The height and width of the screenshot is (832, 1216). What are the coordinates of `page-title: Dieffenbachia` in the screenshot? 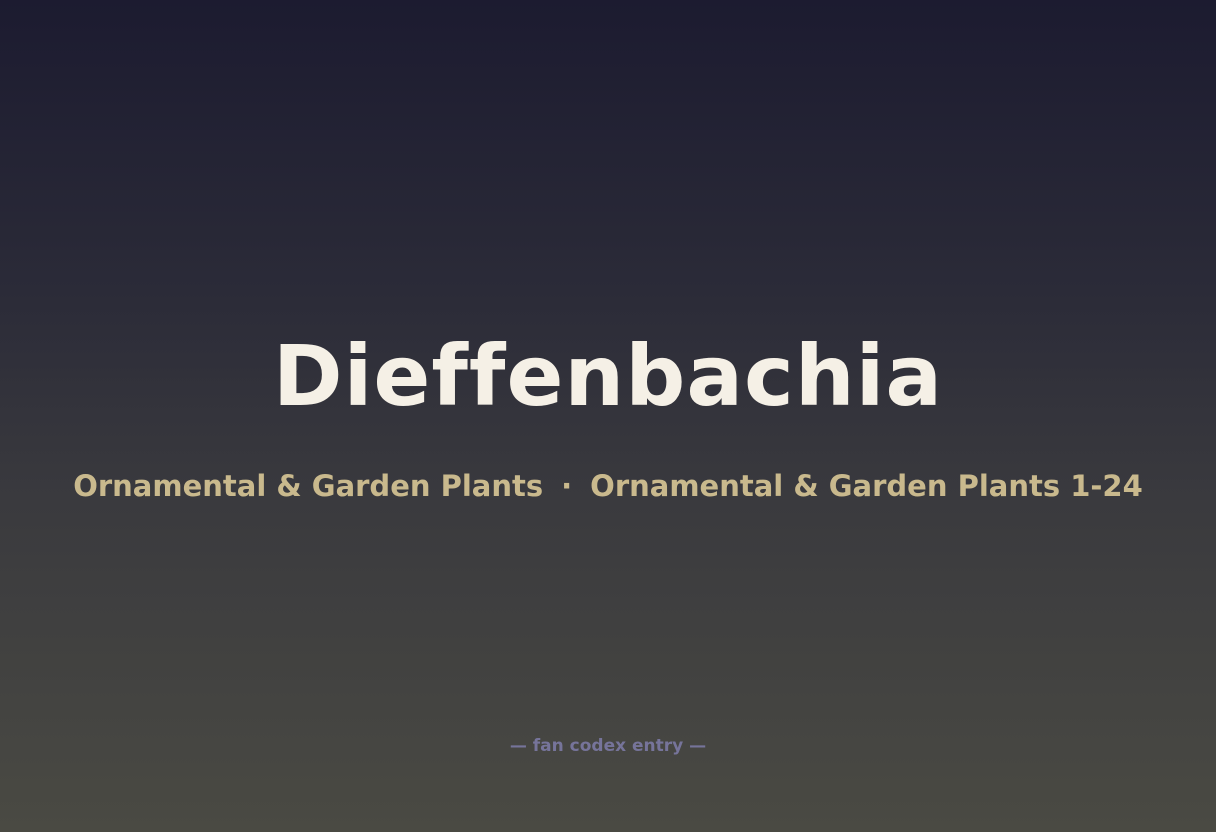 It's located at (608, 376).